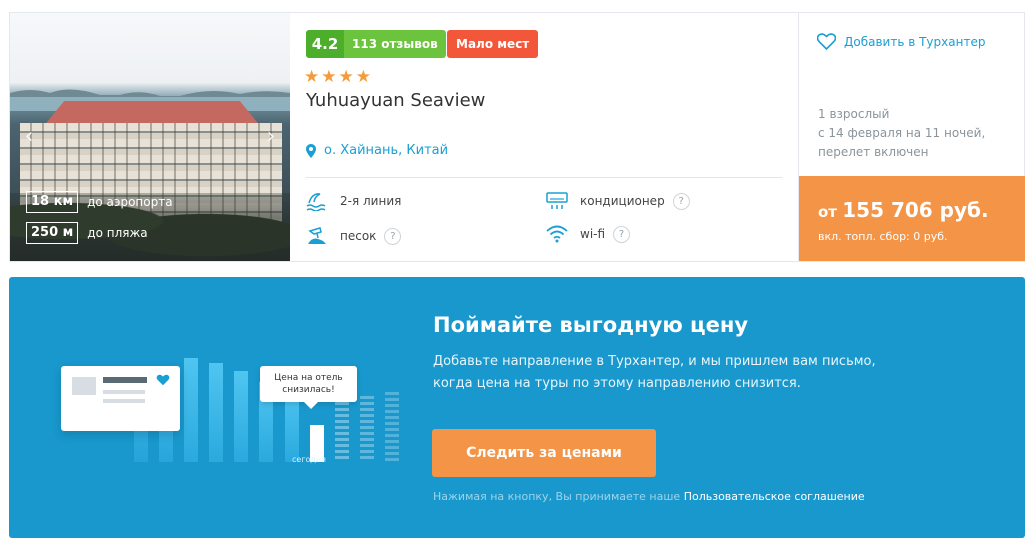 This screenshot has height=545, width=1036. I want to click on sand-icon, so click(317, 235).